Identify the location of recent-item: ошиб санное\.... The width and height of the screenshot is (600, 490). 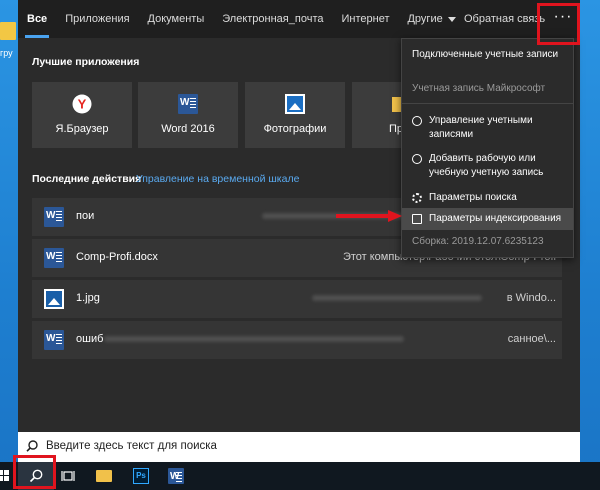
(297, 340).